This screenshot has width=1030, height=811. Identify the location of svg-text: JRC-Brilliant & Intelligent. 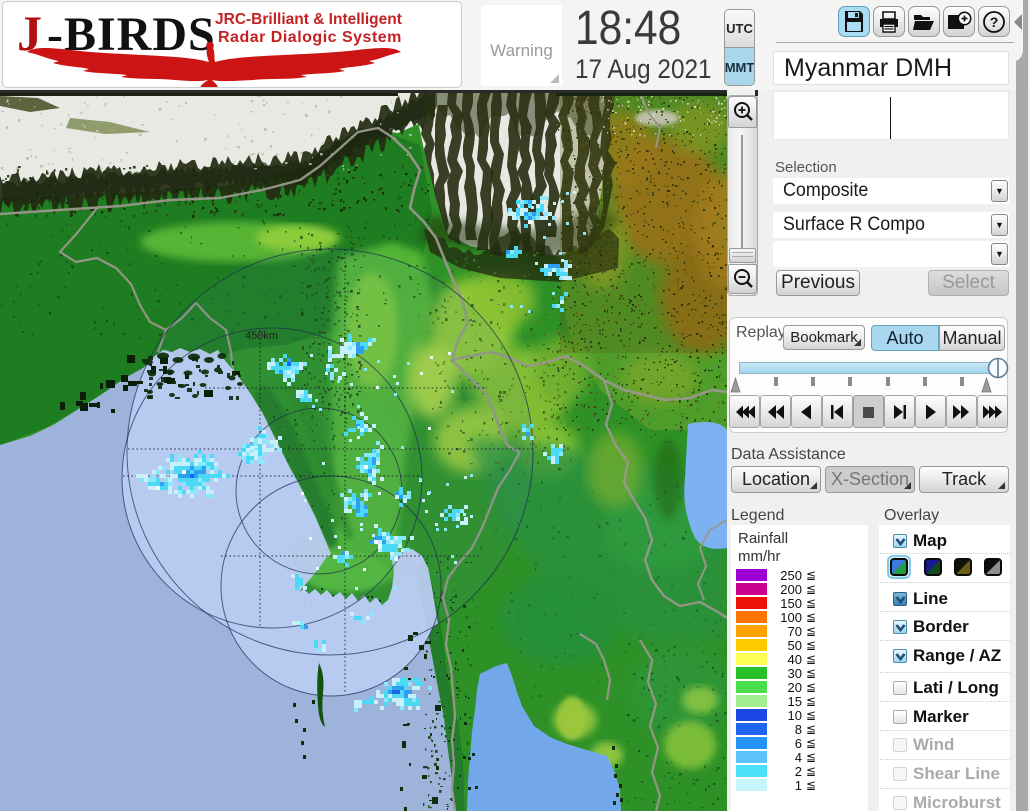
(308, 19).